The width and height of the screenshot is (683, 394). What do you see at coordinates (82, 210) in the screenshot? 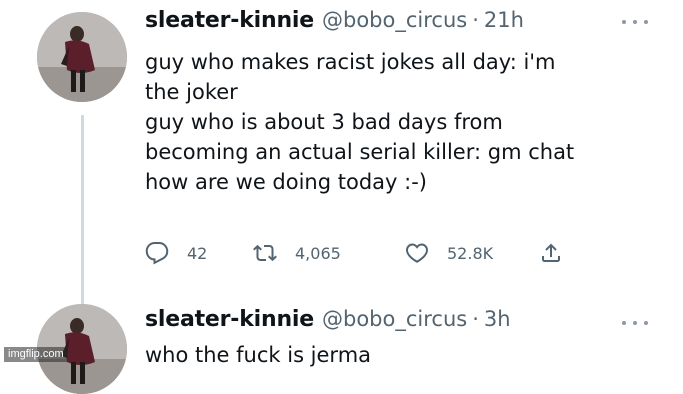
I see `thread-connector-line` at bounding box center [82, 210].